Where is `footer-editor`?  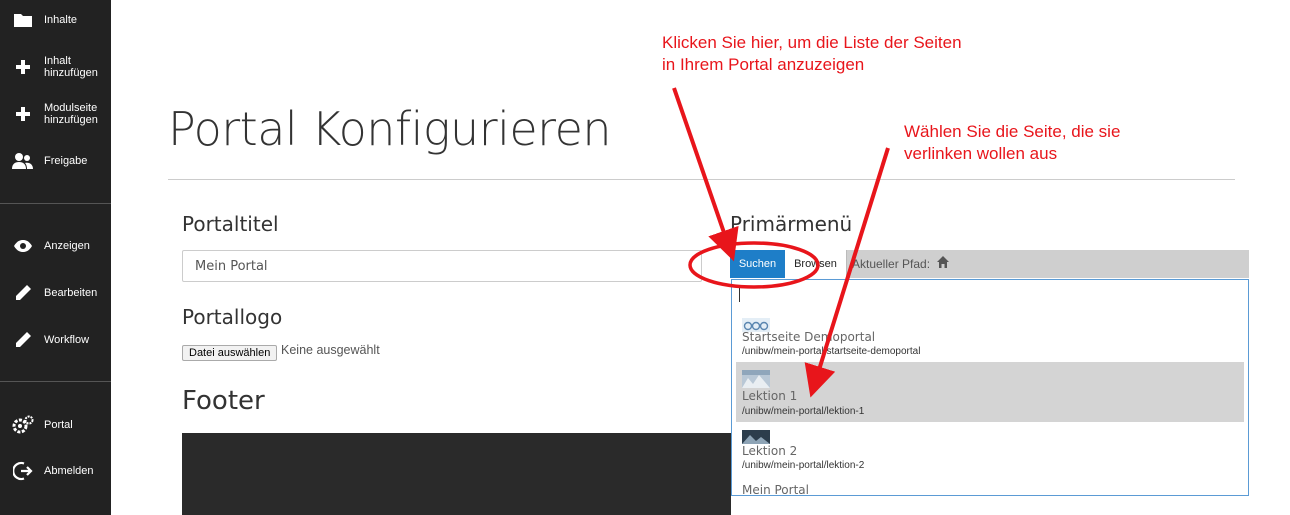
footer-editor is located at coordinates (456, 474).